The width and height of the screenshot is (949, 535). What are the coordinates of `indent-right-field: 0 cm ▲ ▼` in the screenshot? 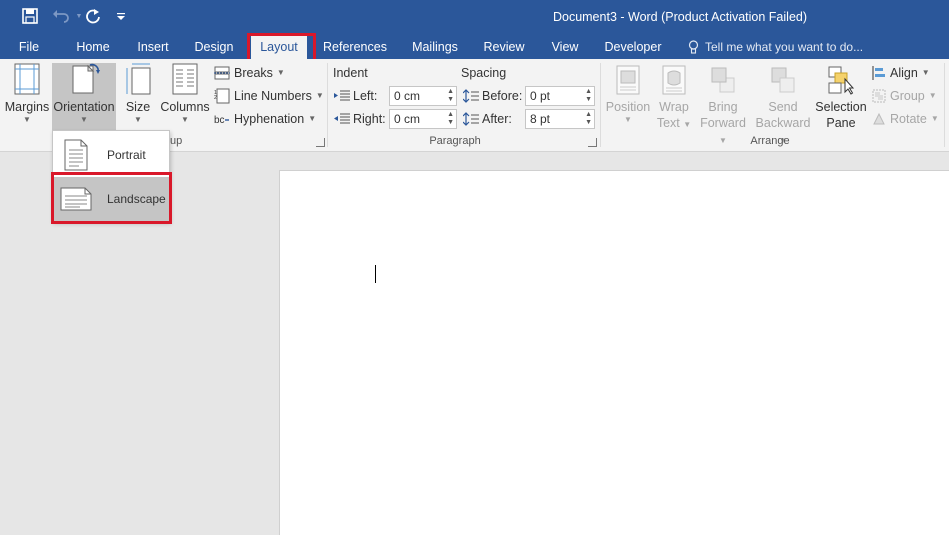 It's located at (423, 119).